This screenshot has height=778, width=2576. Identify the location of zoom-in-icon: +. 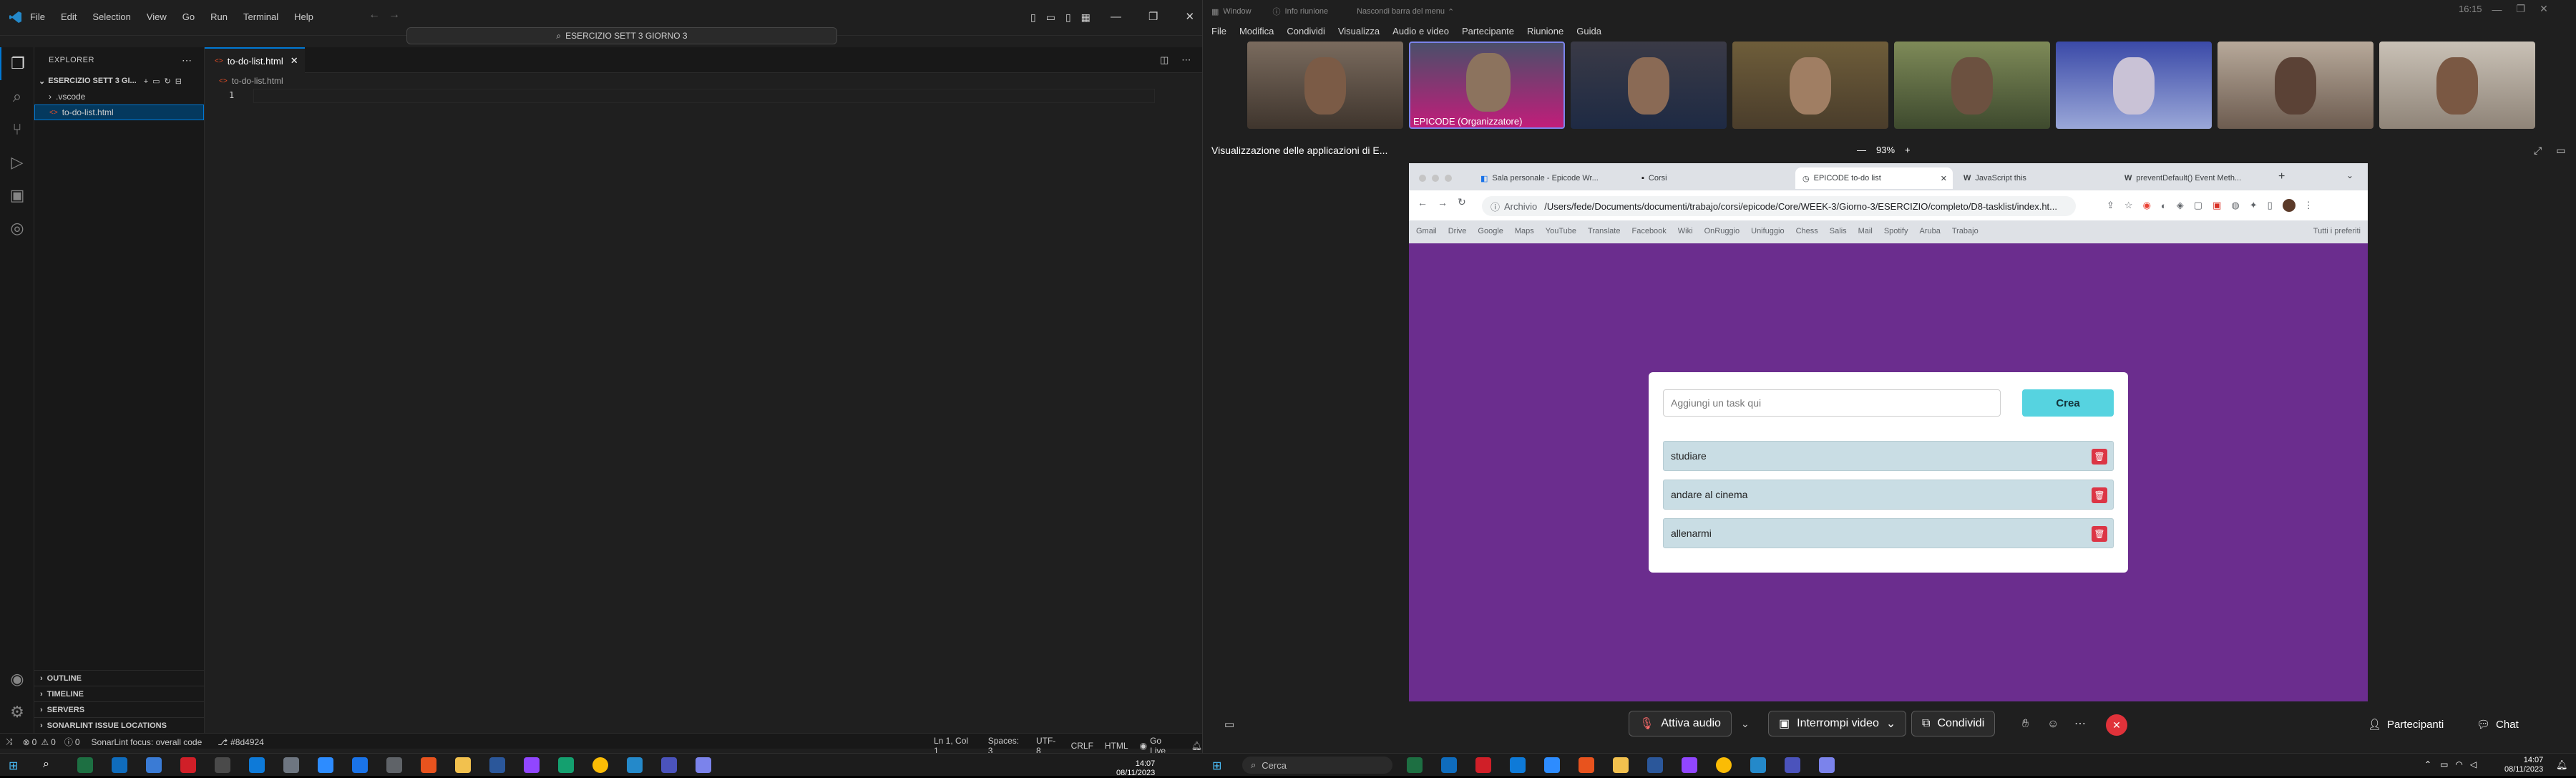
(1908, 150).